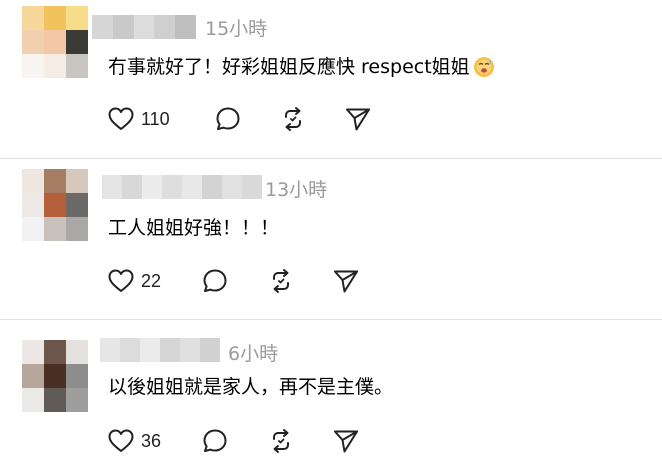 This screenshot has width=662, height=472. I want to click on comment-text-content: 以後姐姐就是家人，再不是主僕。, so click(251, 387).